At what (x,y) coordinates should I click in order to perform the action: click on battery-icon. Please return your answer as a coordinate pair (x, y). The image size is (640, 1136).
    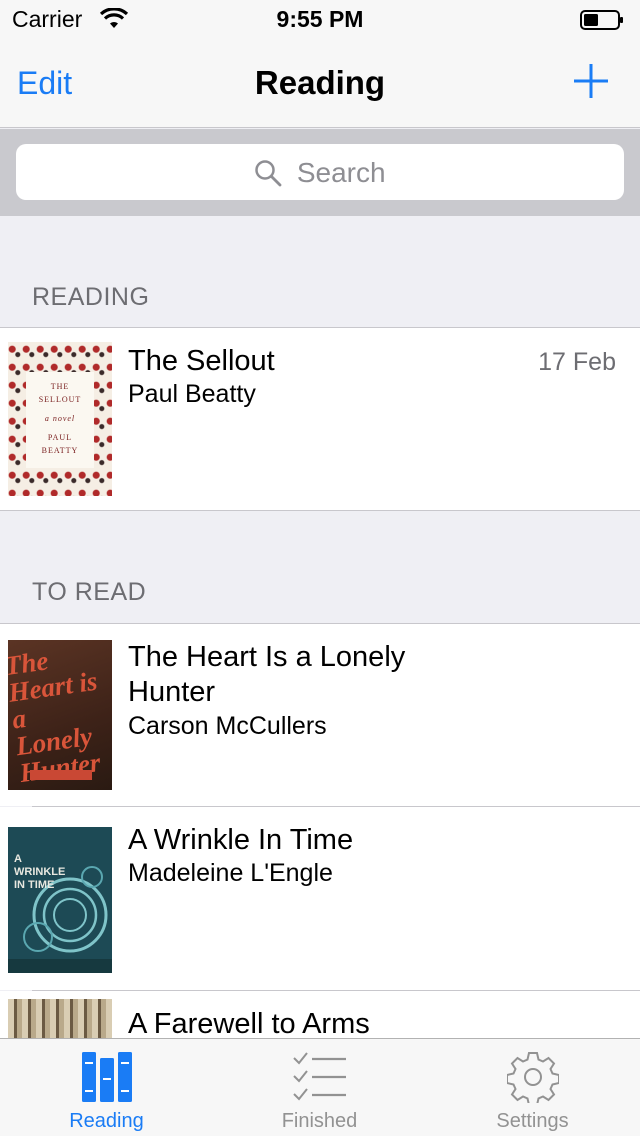
    Looking at the image, I should click on (601, 20).